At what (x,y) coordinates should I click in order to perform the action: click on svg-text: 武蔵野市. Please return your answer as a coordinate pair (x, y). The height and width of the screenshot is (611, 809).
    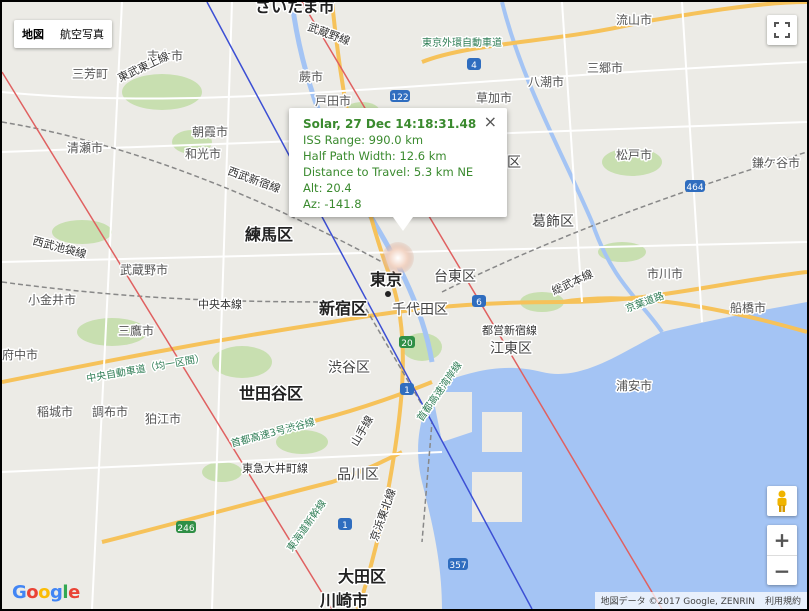
    Looking at the image, I should click on (144, 269).